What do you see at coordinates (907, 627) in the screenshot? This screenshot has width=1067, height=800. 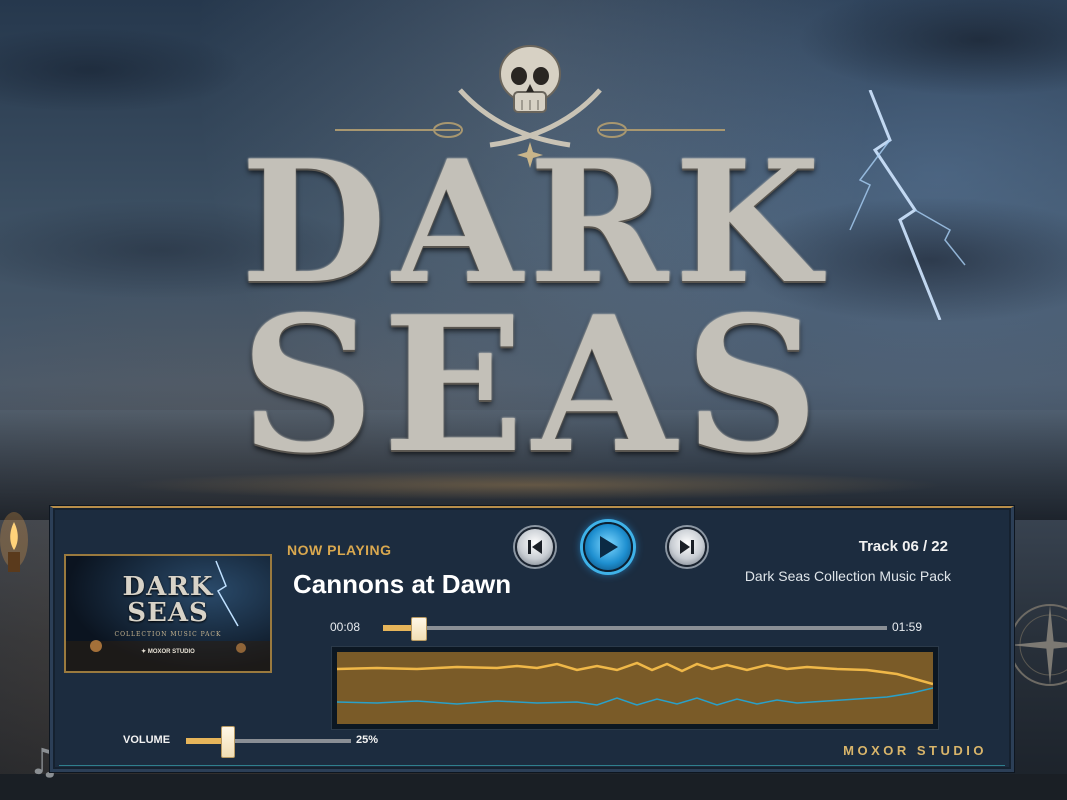 I see `total-time: 01:59` at bounding box center [907, 627].